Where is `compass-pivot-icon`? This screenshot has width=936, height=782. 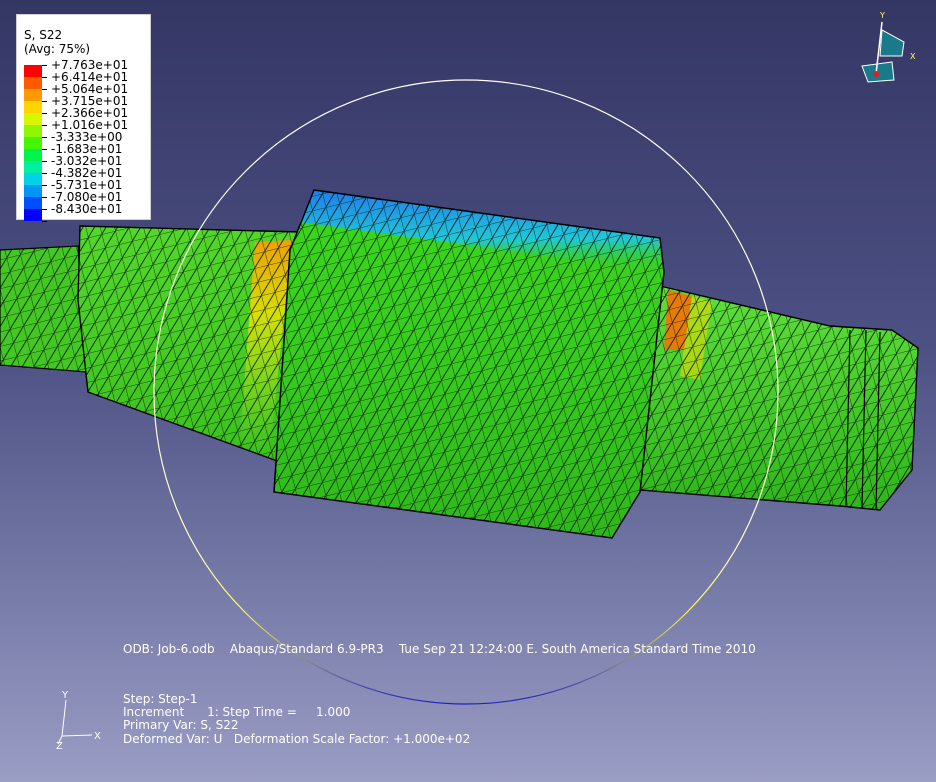
compass-pivot-icon is located at coordinates (876, 74).